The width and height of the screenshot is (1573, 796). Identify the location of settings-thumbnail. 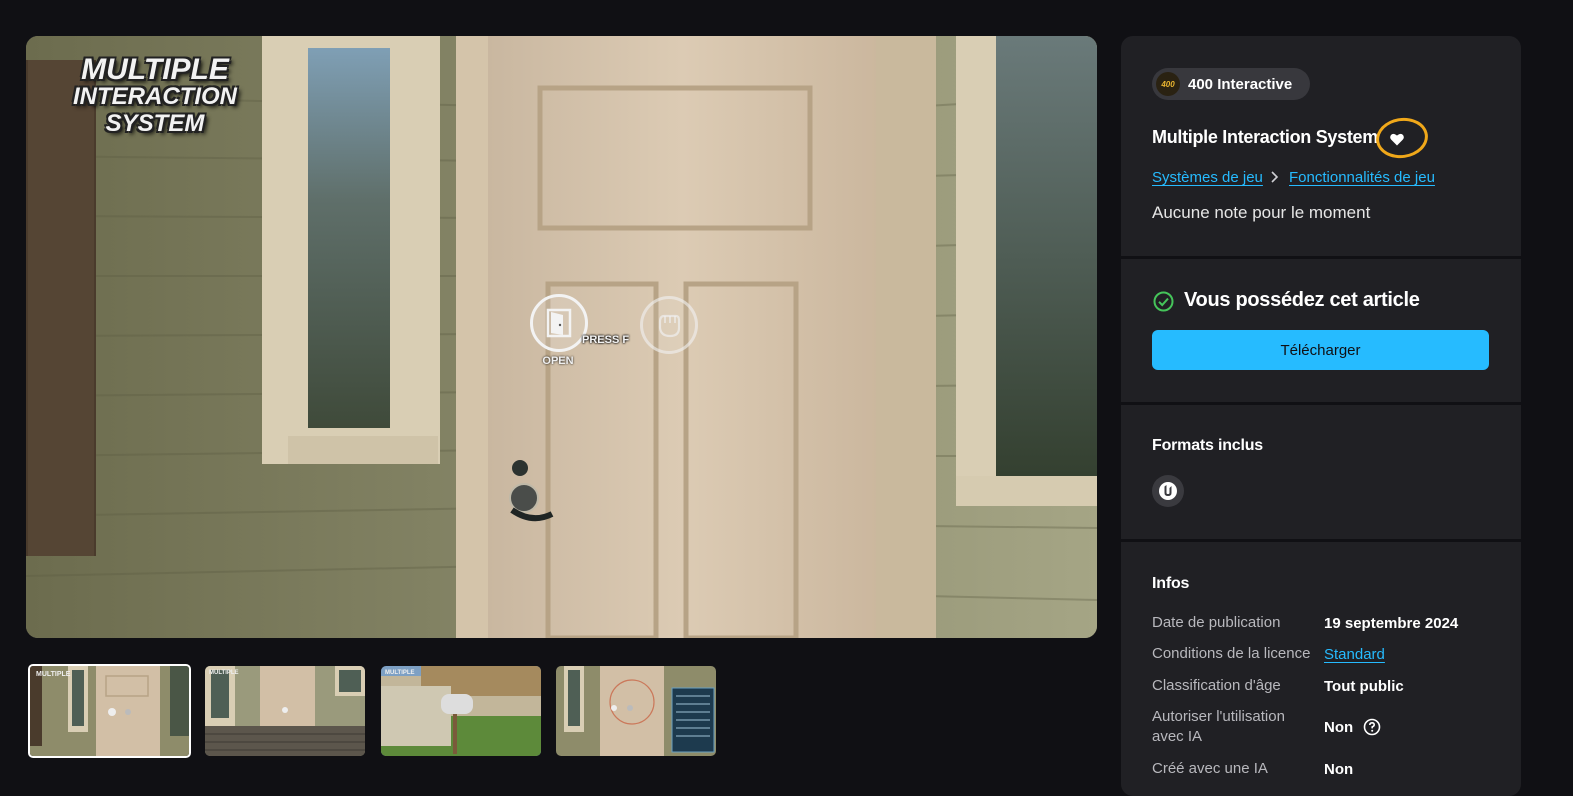
(636, 711).